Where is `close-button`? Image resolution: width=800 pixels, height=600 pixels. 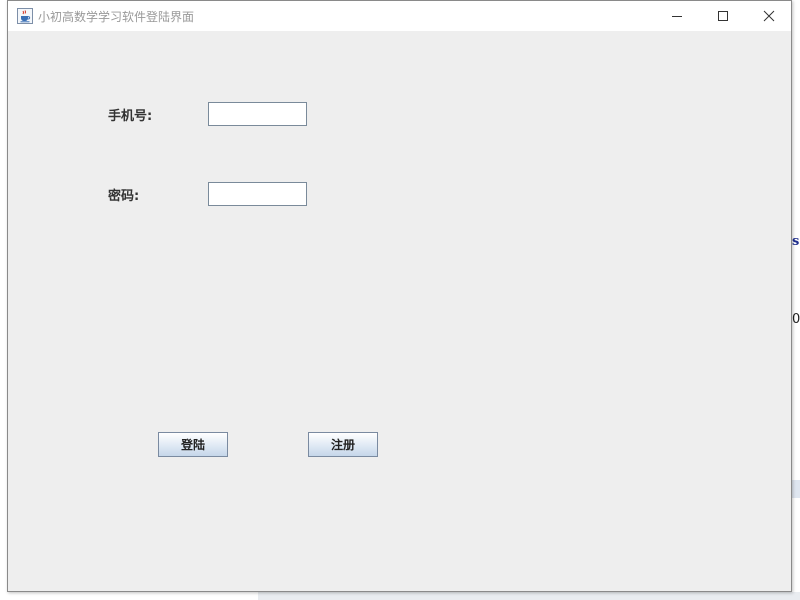
close-button is located at coordinates (769, 16).